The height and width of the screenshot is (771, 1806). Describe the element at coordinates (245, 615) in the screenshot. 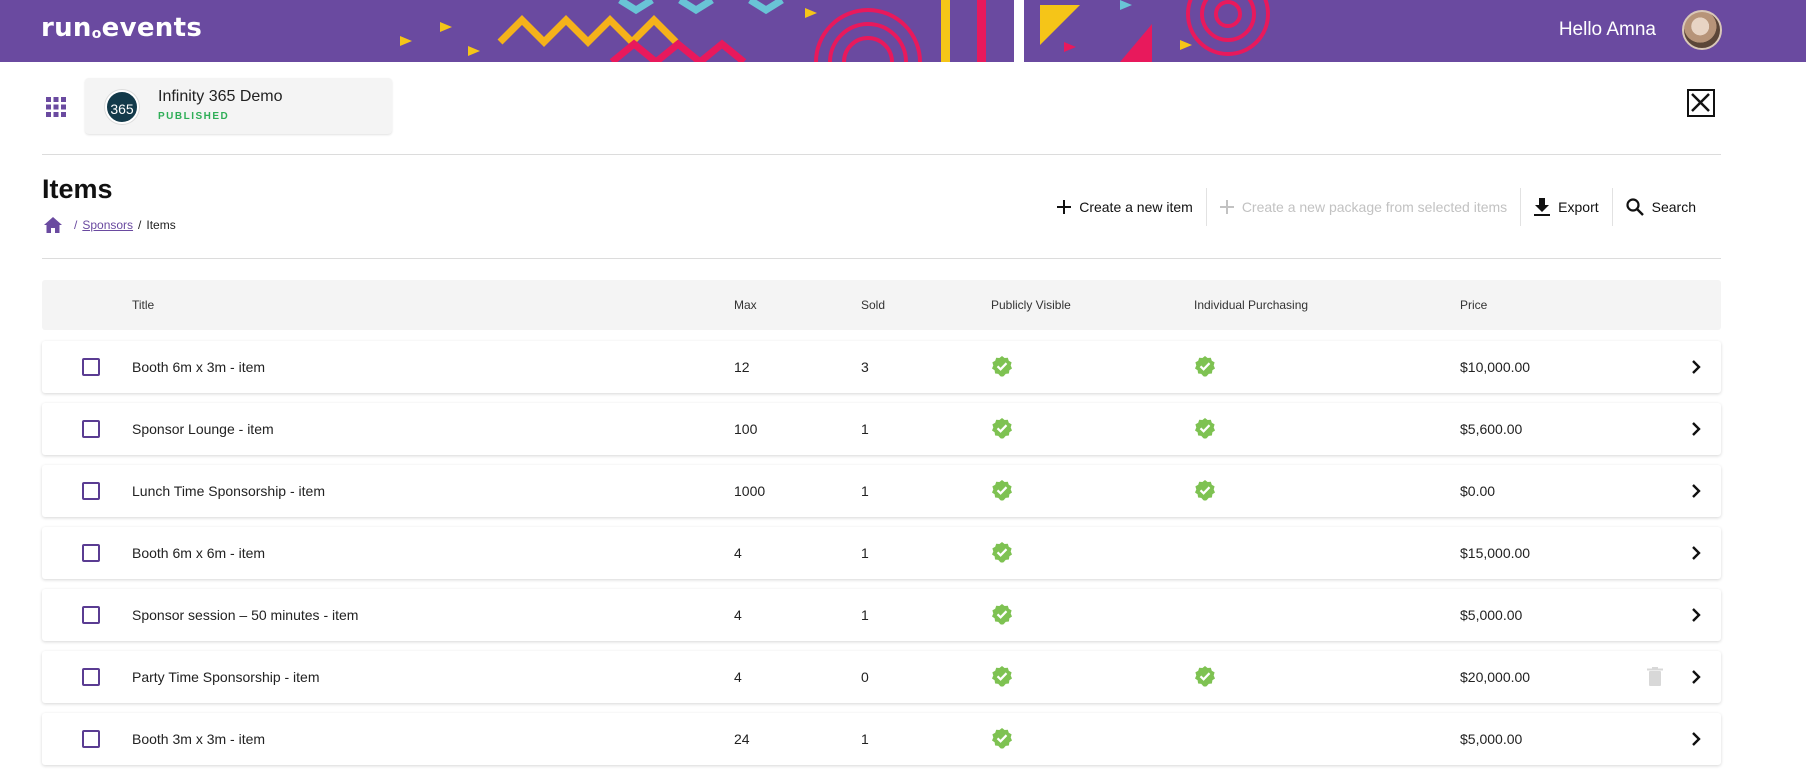

I see `item-title: Sponsor session – 50 minutes - item` at that location.